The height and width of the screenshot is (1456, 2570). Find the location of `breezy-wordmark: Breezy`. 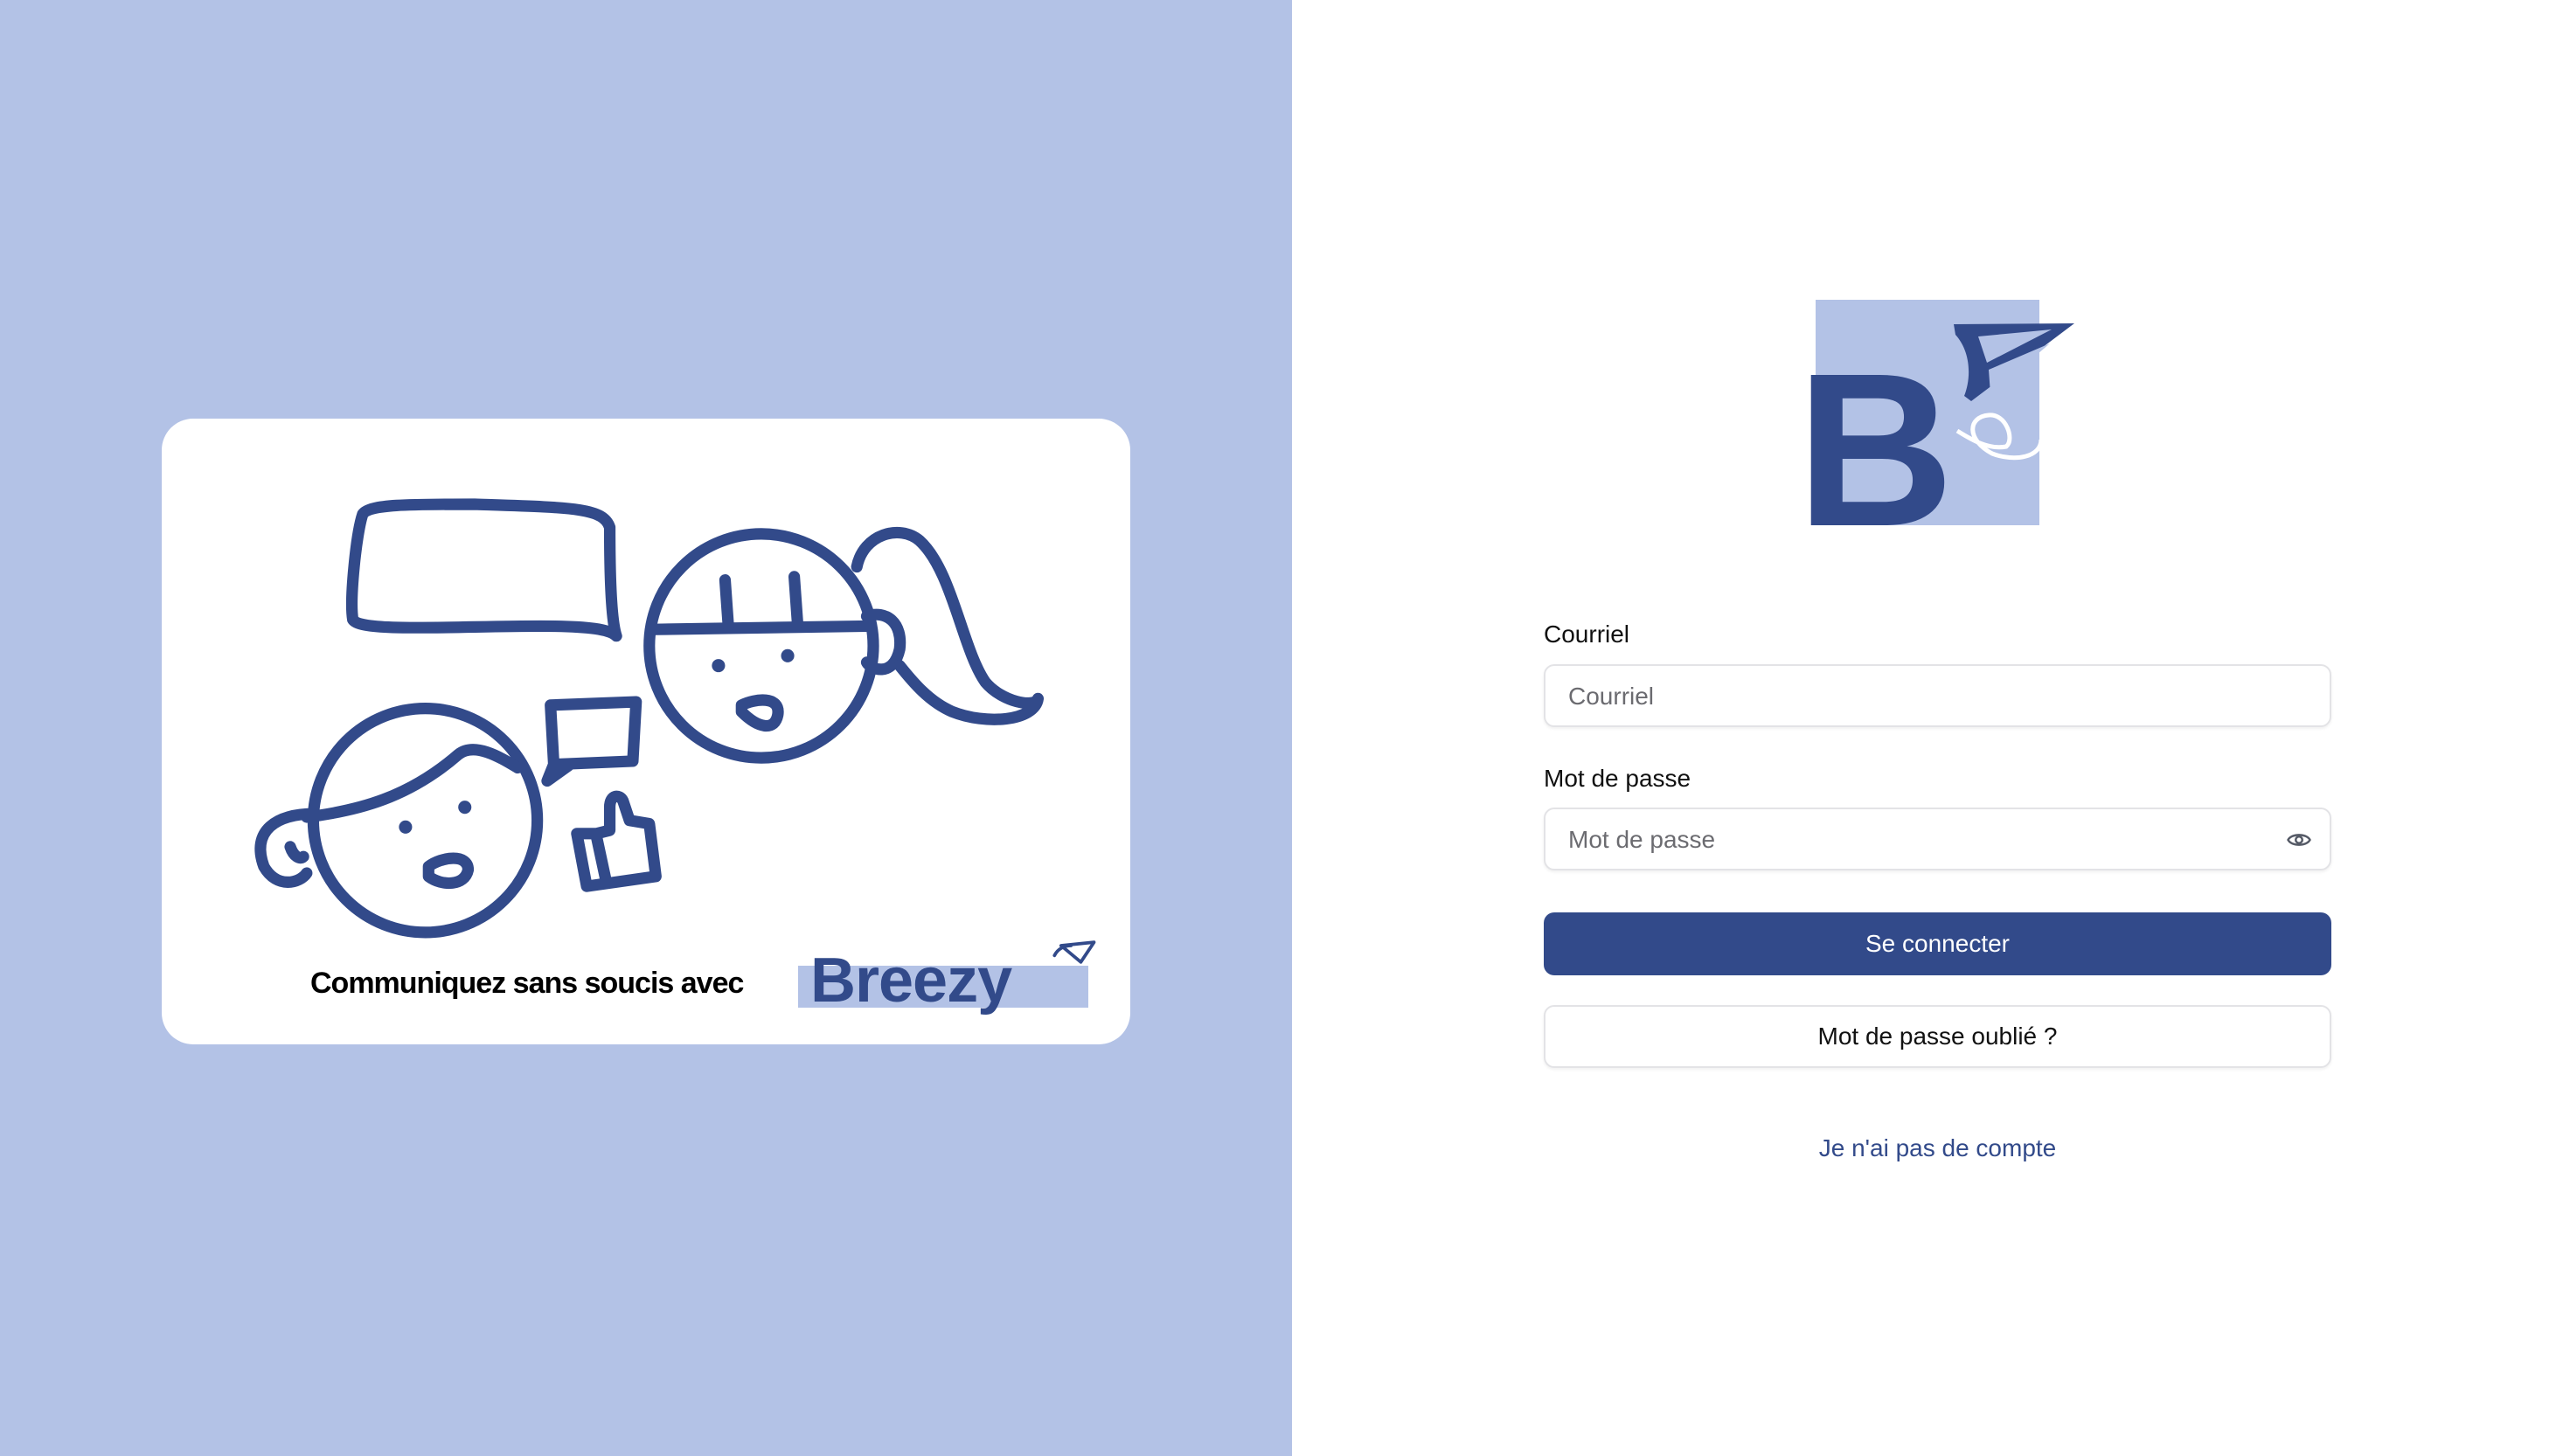

breezy-wordmark: Breezy is located at coordinates (943, 981).